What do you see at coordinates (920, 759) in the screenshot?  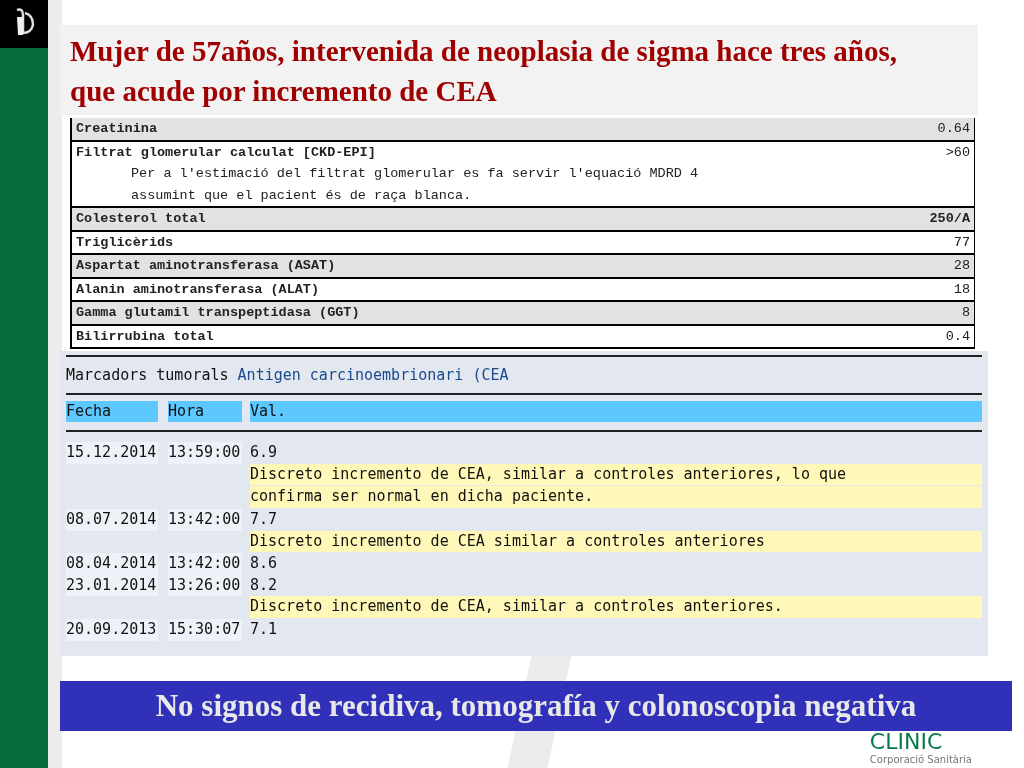 I see `logo-subtitle: Corporació Sanitària` at bounding box center [920, 759].